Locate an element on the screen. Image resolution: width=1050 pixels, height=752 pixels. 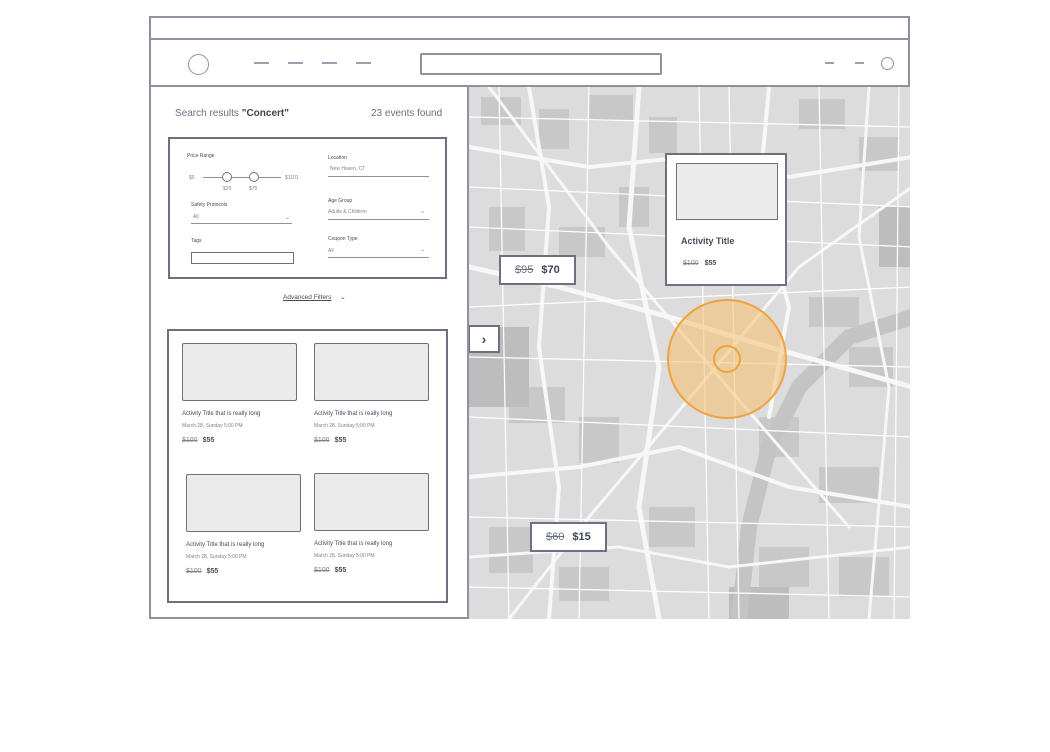
popup-old-price: $100 is located at coordinates (691, 263).